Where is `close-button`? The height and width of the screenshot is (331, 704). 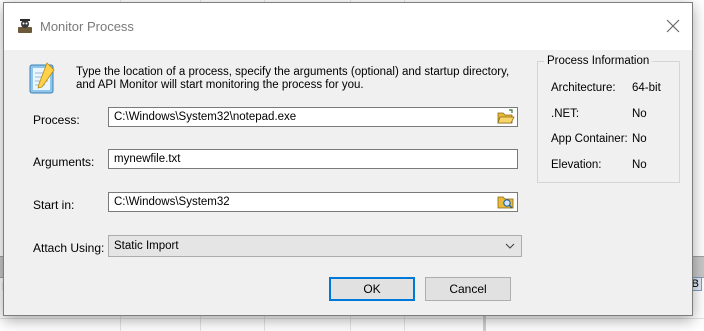
close-button is located at coordinates (673, 26).